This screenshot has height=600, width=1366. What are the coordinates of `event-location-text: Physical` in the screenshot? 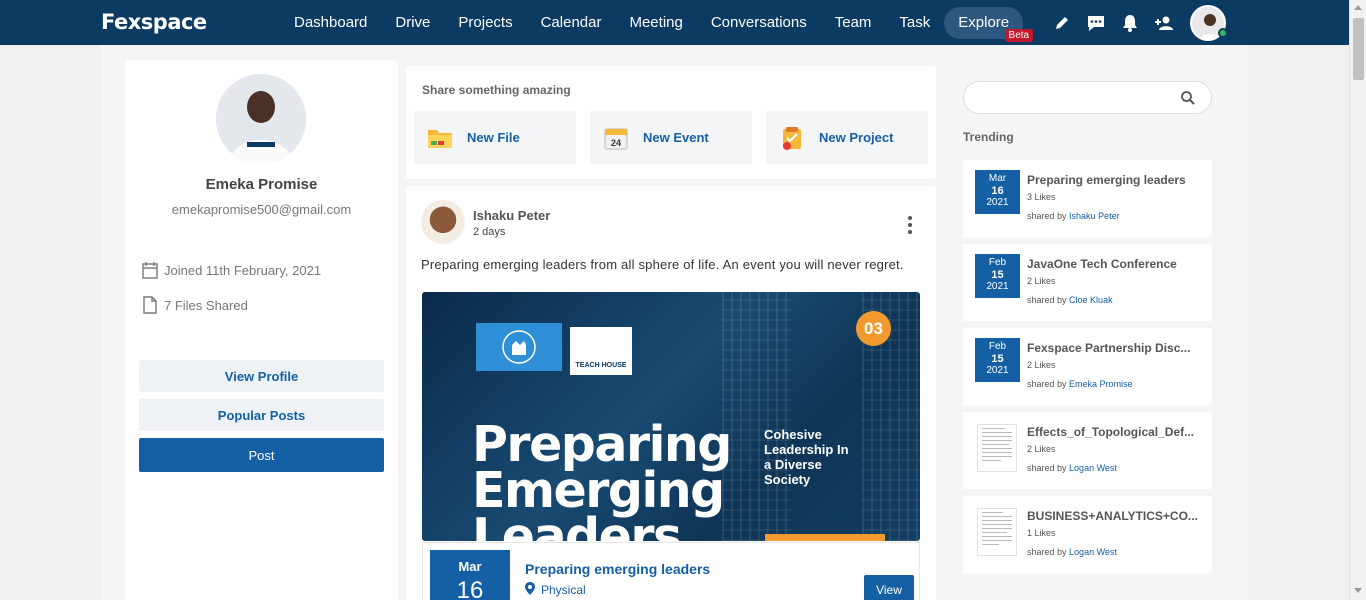 It's located at (563, 590).